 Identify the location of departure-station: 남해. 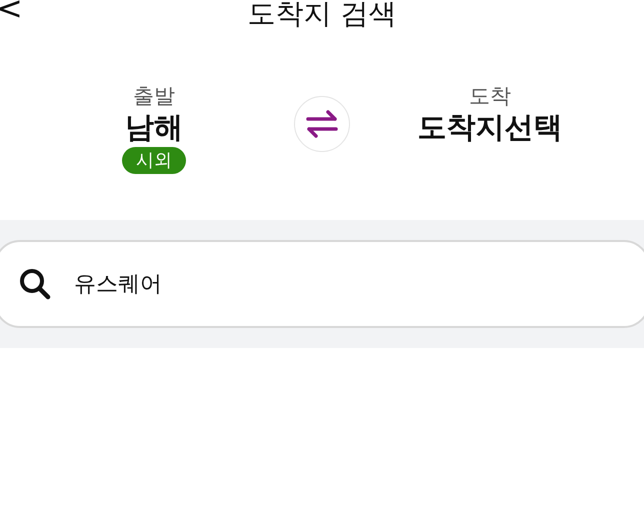
(154, 128).